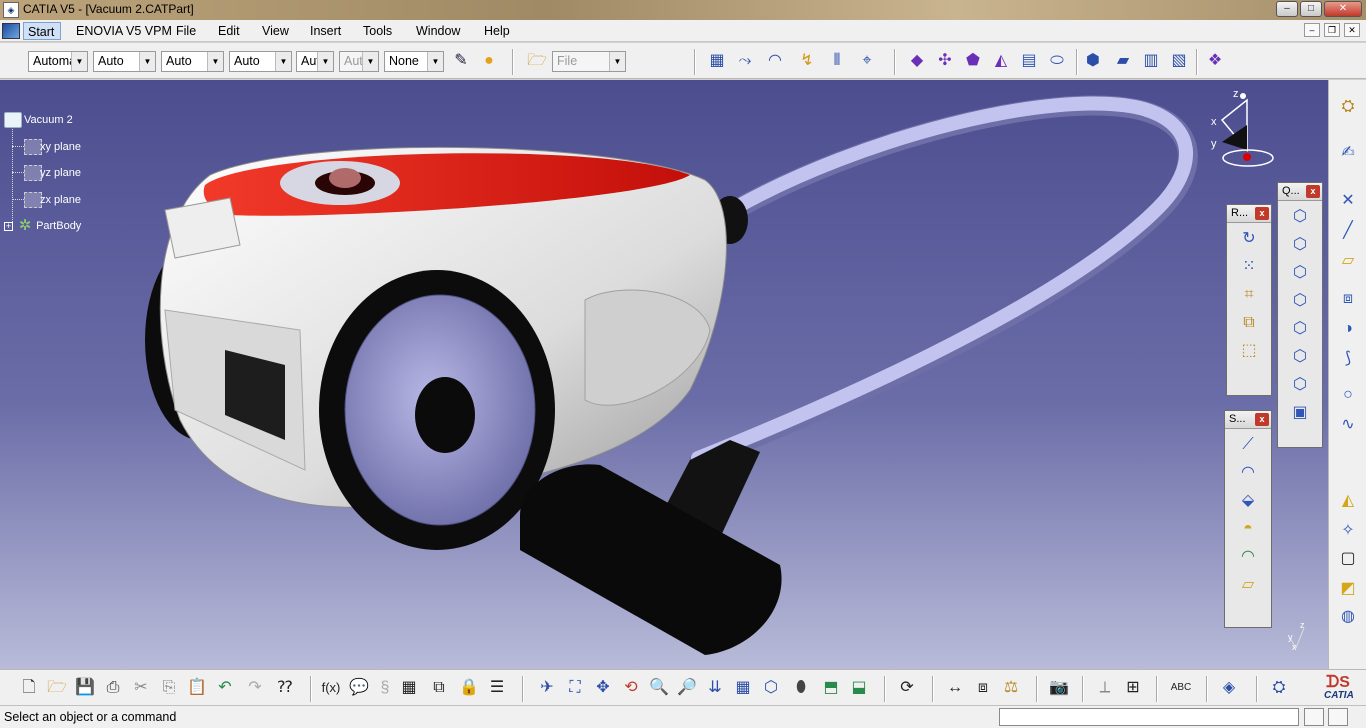 This screenshot has height=728, width=1366. Describe the element at coordinates (124, 31) in the screenshot. I see `menu-enovia: ENOVIA V5 VPM` at that location.